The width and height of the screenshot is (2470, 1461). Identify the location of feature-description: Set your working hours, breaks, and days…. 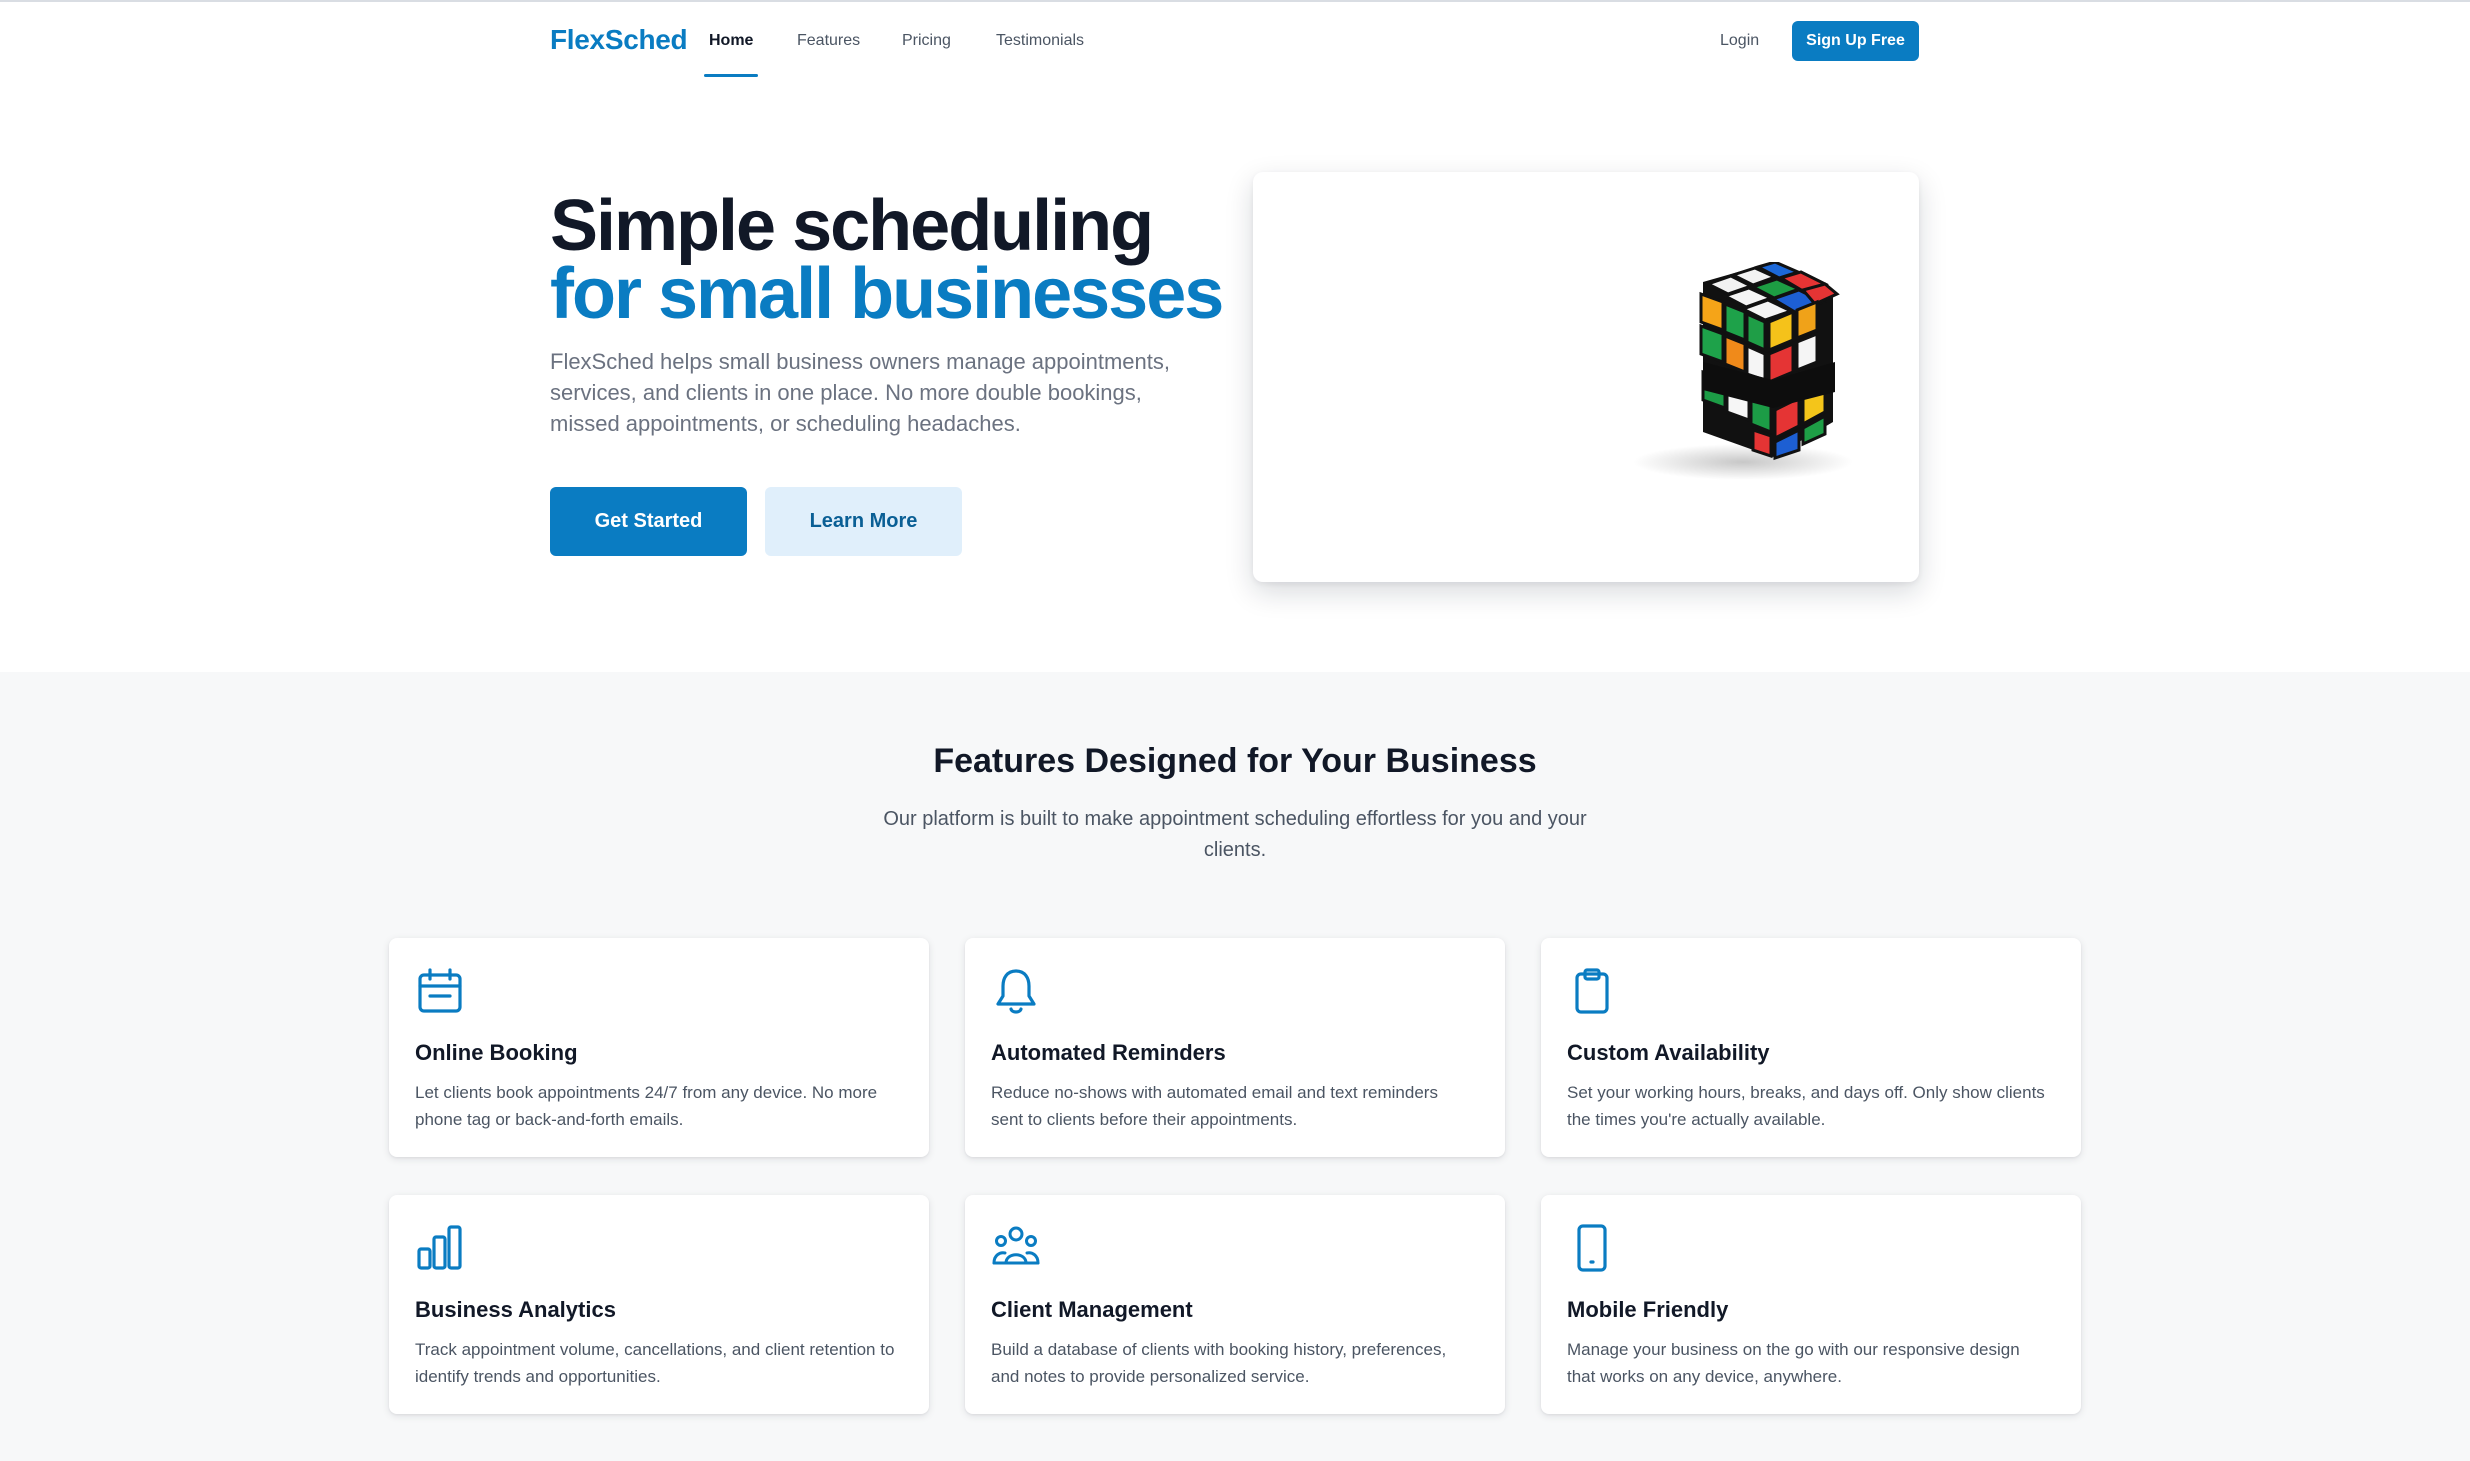
(1806, 1106).